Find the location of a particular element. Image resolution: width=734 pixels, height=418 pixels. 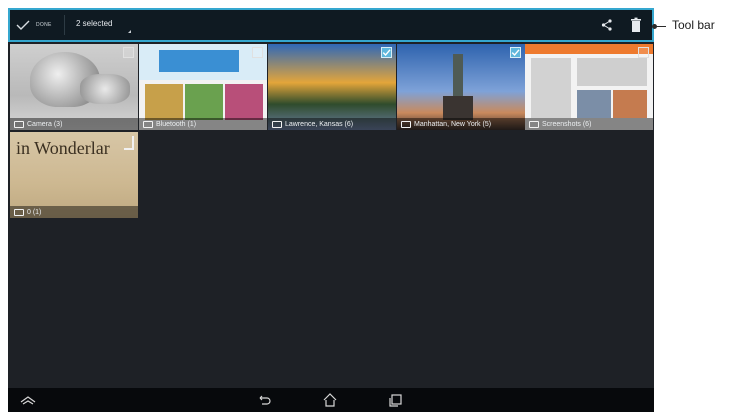

album-caption: Lawrence, Kansas (6) is located at coordinates (332, 124).